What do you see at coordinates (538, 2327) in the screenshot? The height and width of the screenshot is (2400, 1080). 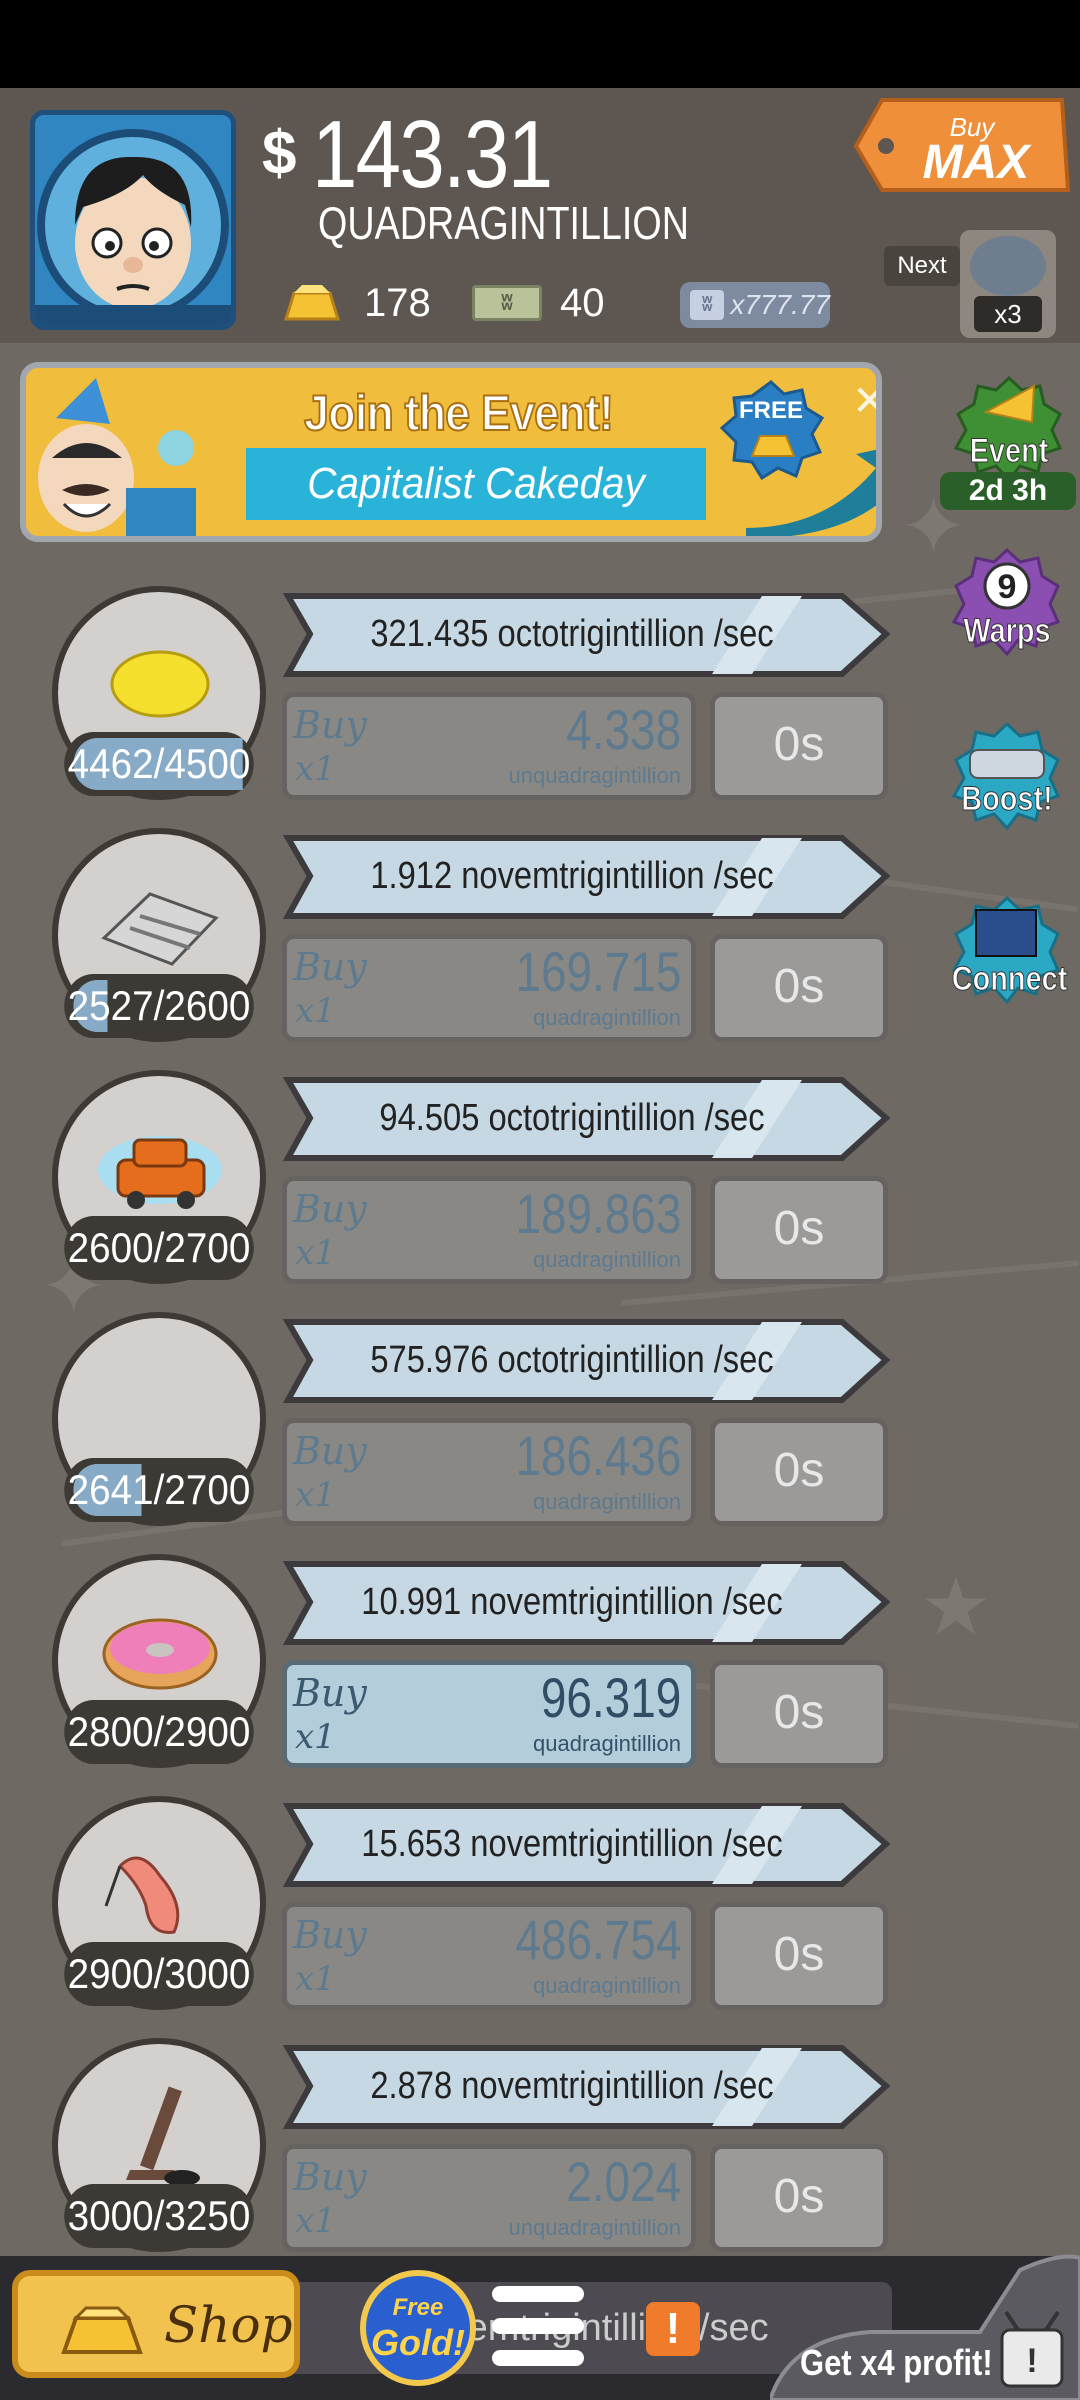 I see `hamburger-menu-icon` at bounding box center [538, 2327].